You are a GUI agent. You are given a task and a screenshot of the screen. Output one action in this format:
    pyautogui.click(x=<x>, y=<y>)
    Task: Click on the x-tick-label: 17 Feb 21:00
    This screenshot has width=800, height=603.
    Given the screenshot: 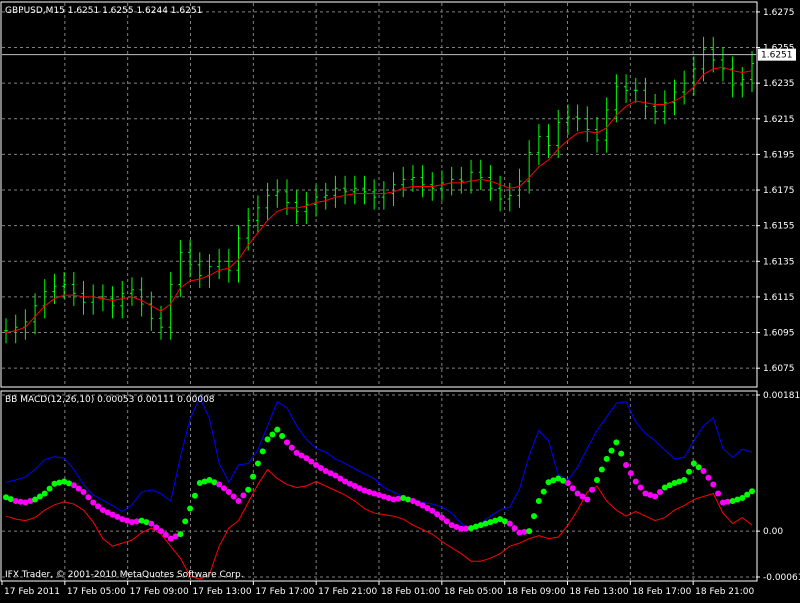 What is the action you would take?
    pyautogui.click(x=347, y=592)
    